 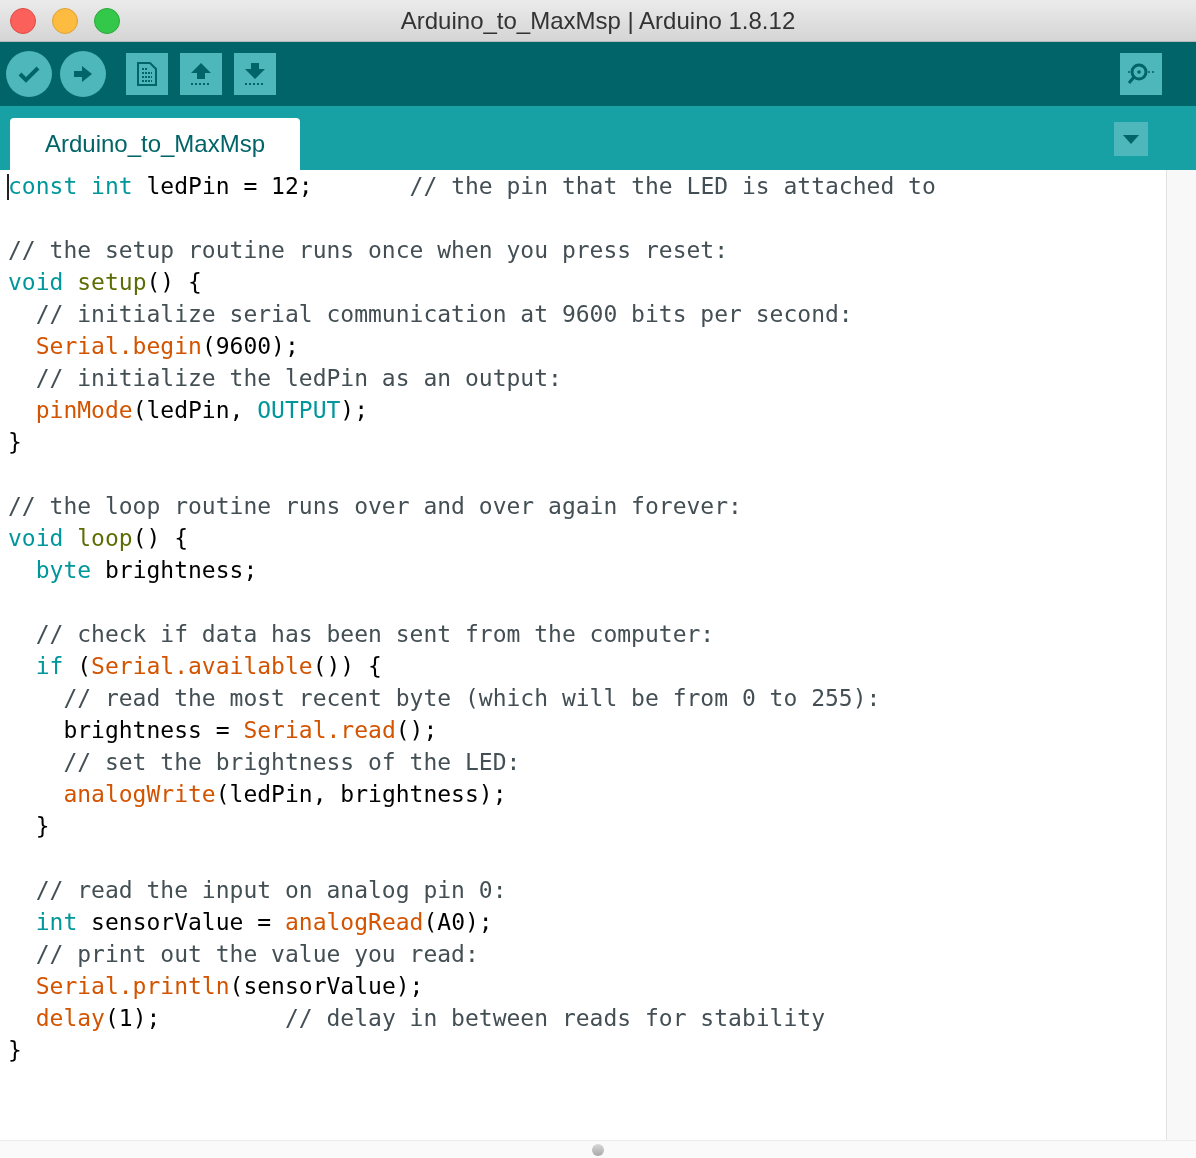 What do you see at coordinates (155, 144) in the screenshot?
I see `file-tab: Arduino_to_MaxMsp` at bounding box center [155, 144].